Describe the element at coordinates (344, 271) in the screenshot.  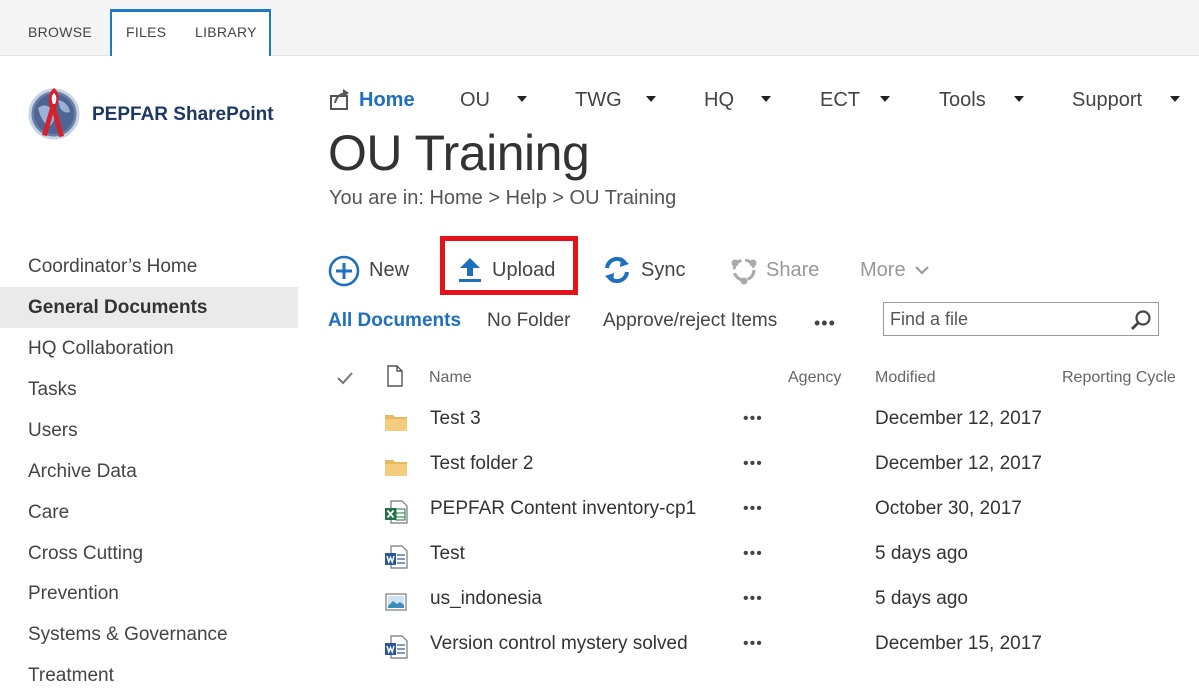
I see `plus-circle-icon` at that location.